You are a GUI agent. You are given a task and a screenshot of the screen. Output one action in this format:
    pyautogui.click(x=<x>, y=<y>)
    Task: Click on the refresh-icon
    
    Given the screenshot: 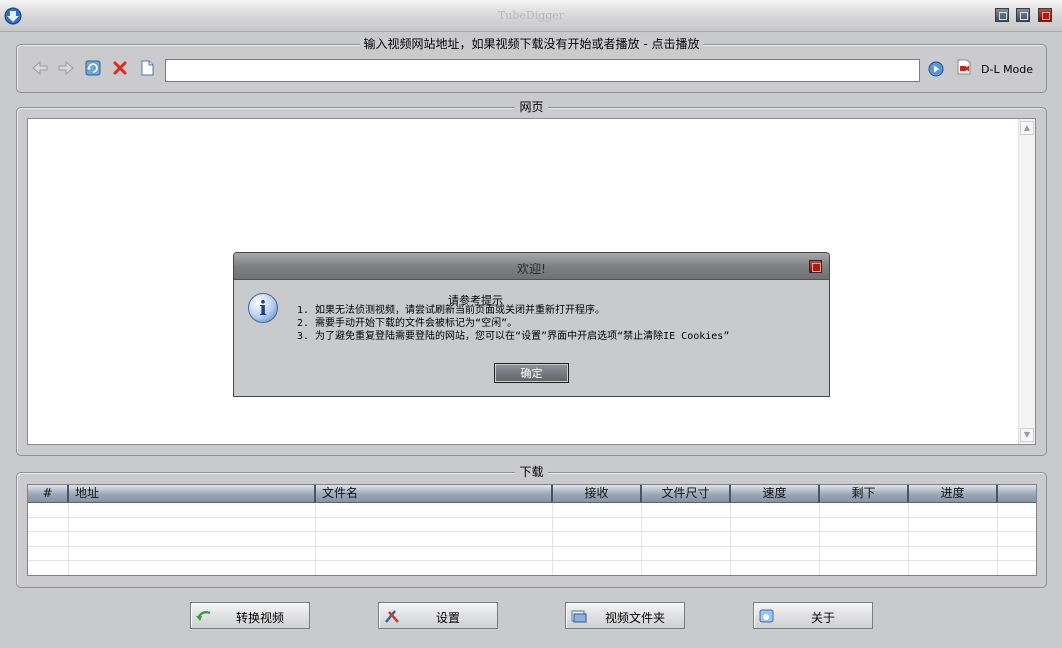 What is the action you would take?
    pyautogui.click(x=93, y=68)
    